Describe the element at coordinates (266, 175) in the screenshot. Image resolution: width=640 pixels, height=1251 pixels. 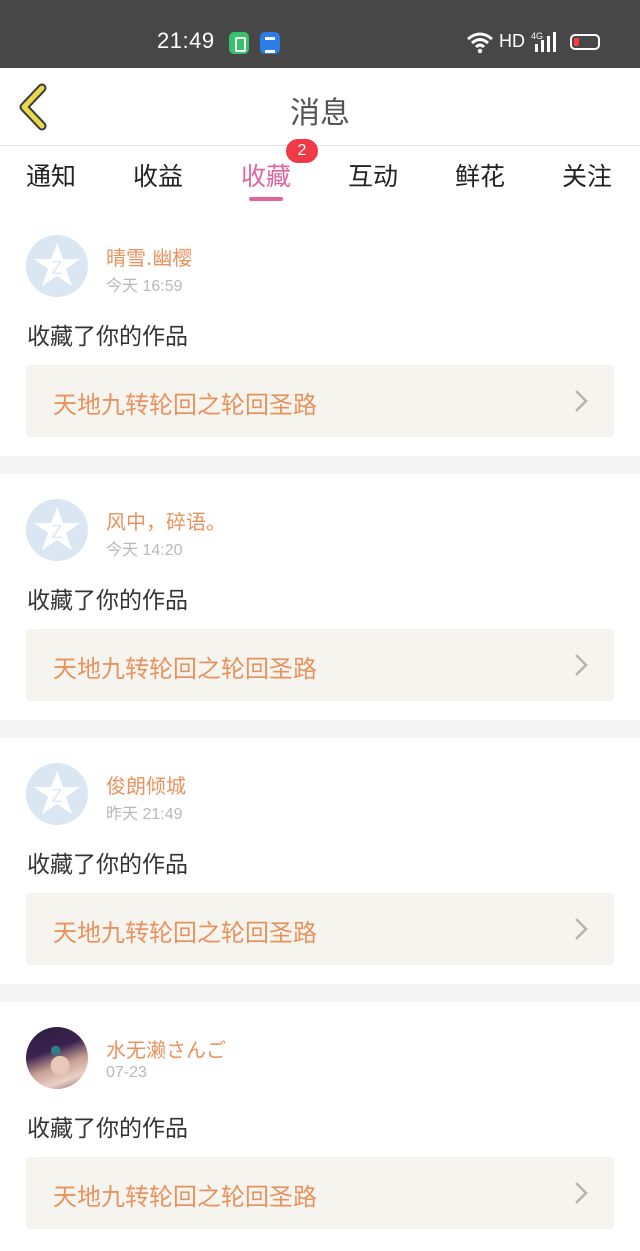
I see `tab-favorites: 收藏` at that location.